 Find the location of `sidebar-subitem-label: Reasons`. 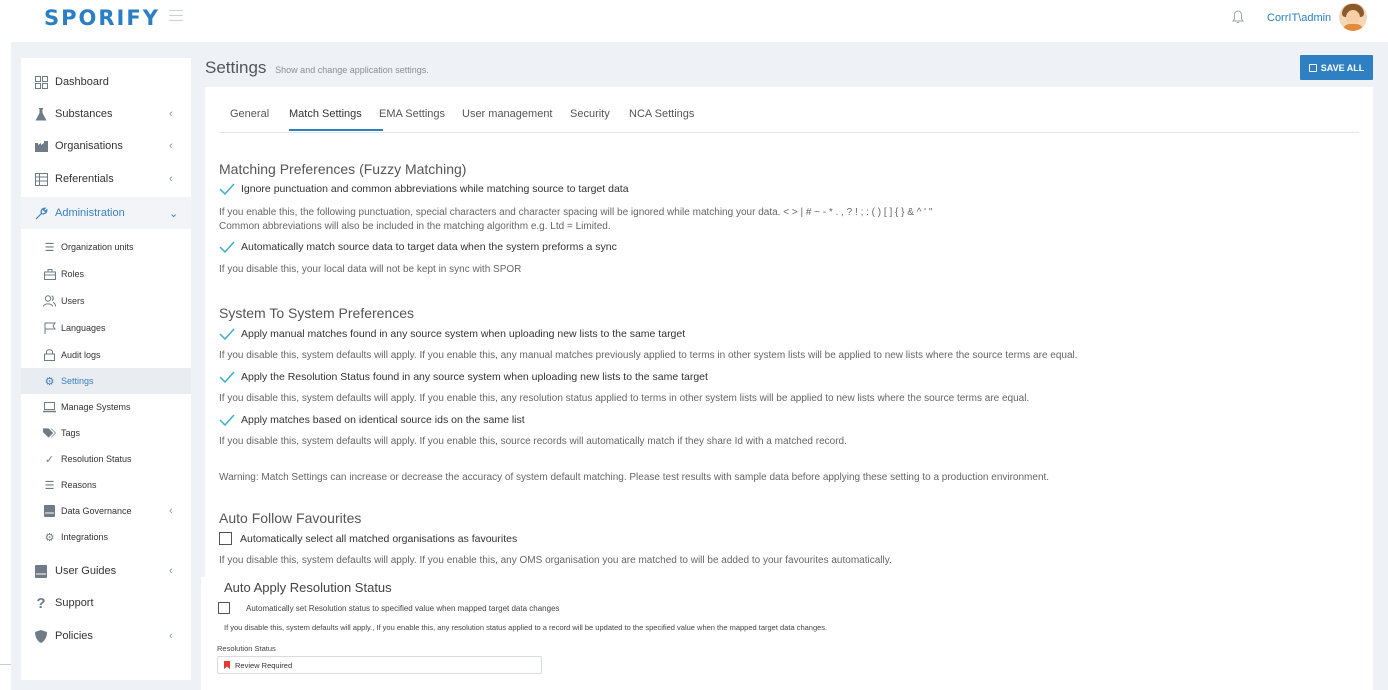

sidebar-subitem-label: Reasons is located at coordinates (79, 485).